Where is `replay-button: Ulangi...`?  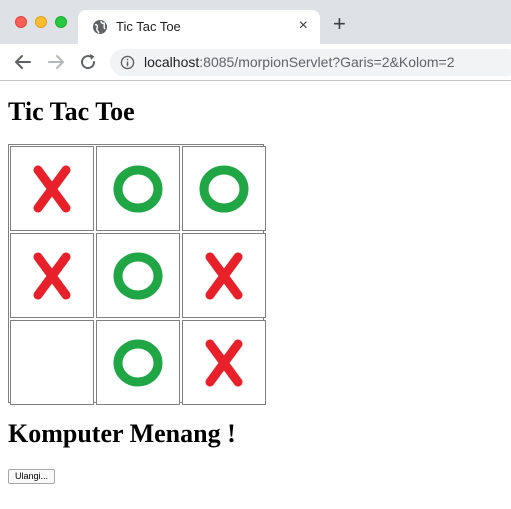
replay-button: Ulangi... is located at coordinates (32, 476).